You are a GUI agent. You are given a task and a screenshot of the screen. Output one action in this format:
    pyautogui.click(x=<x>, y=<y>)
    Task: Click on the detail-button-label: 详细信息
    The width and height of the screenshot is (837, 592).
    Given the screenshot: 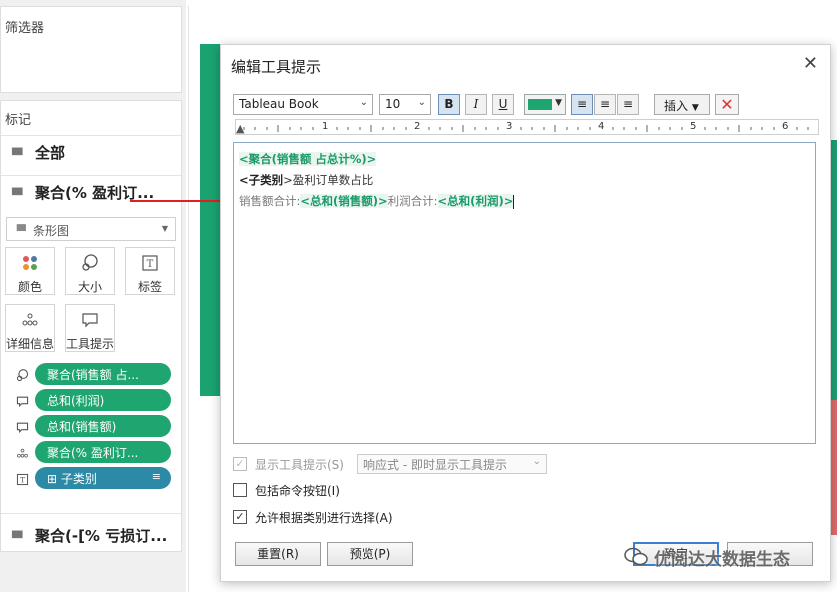 What is the action you would take?
    pyautogui.click(x=30, y=344)
    